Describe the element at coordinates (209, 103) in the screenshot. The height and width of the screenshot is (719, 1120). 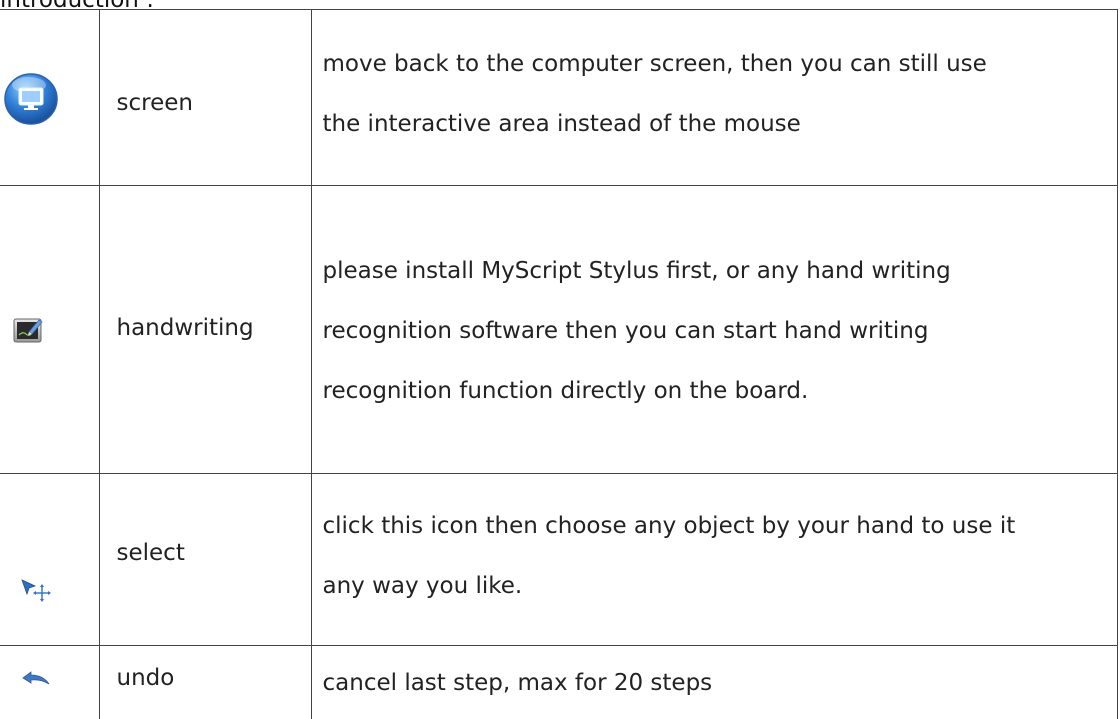
I see `feature-name: screen` at that location.